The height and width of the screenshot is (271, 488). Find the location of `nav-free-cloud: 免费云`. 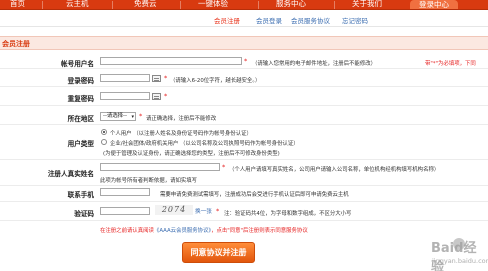

nav-free-cloud: 免费云 is located at coordinates (145, 4).